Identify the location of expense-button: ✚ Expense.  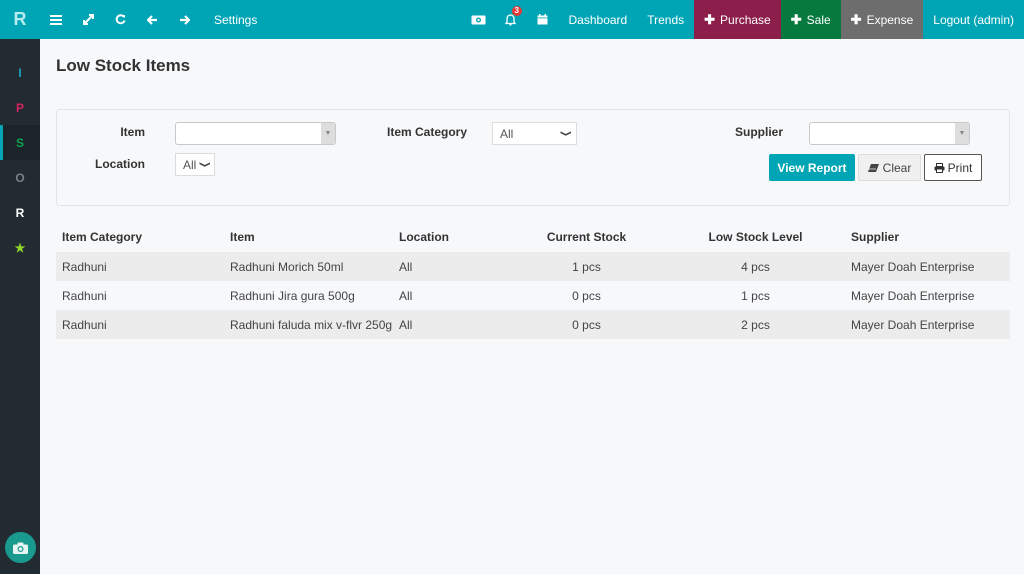
(882, 19).